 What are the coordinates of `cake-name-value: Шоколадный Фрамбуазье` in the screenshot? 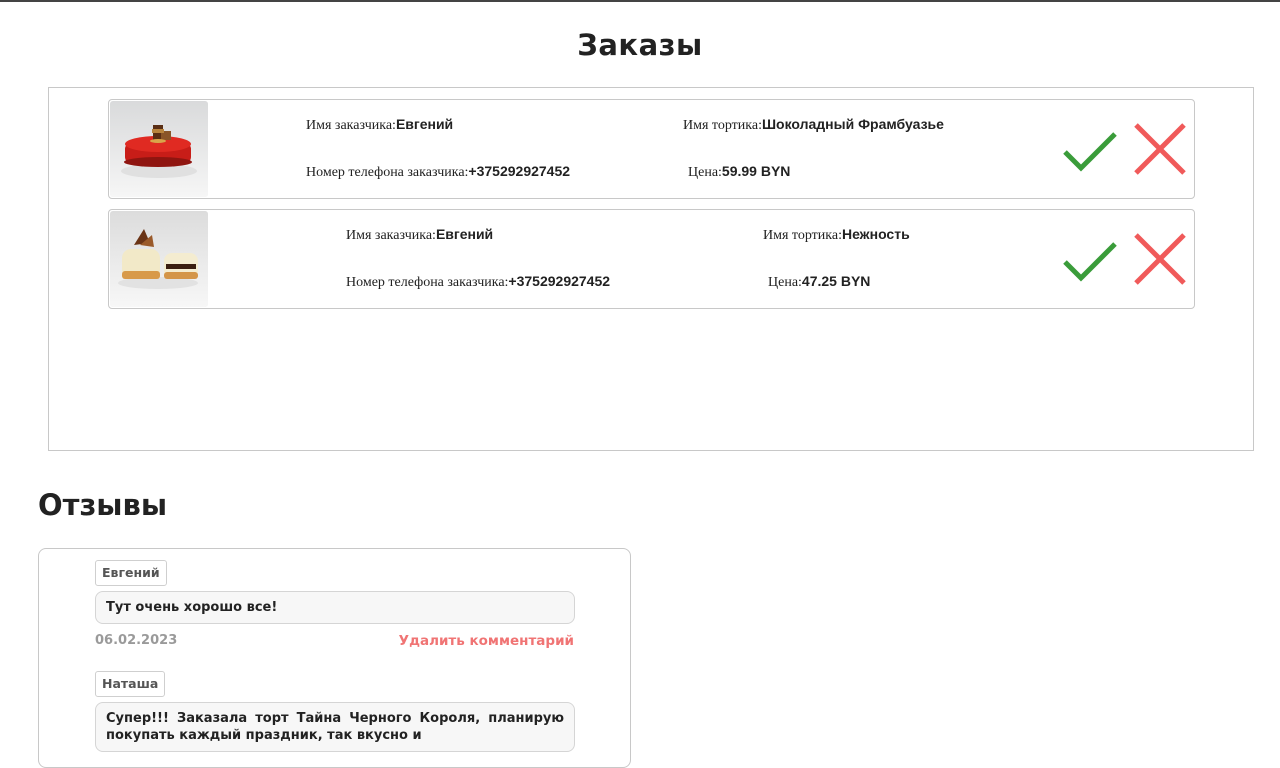 It's located at (852, 124).